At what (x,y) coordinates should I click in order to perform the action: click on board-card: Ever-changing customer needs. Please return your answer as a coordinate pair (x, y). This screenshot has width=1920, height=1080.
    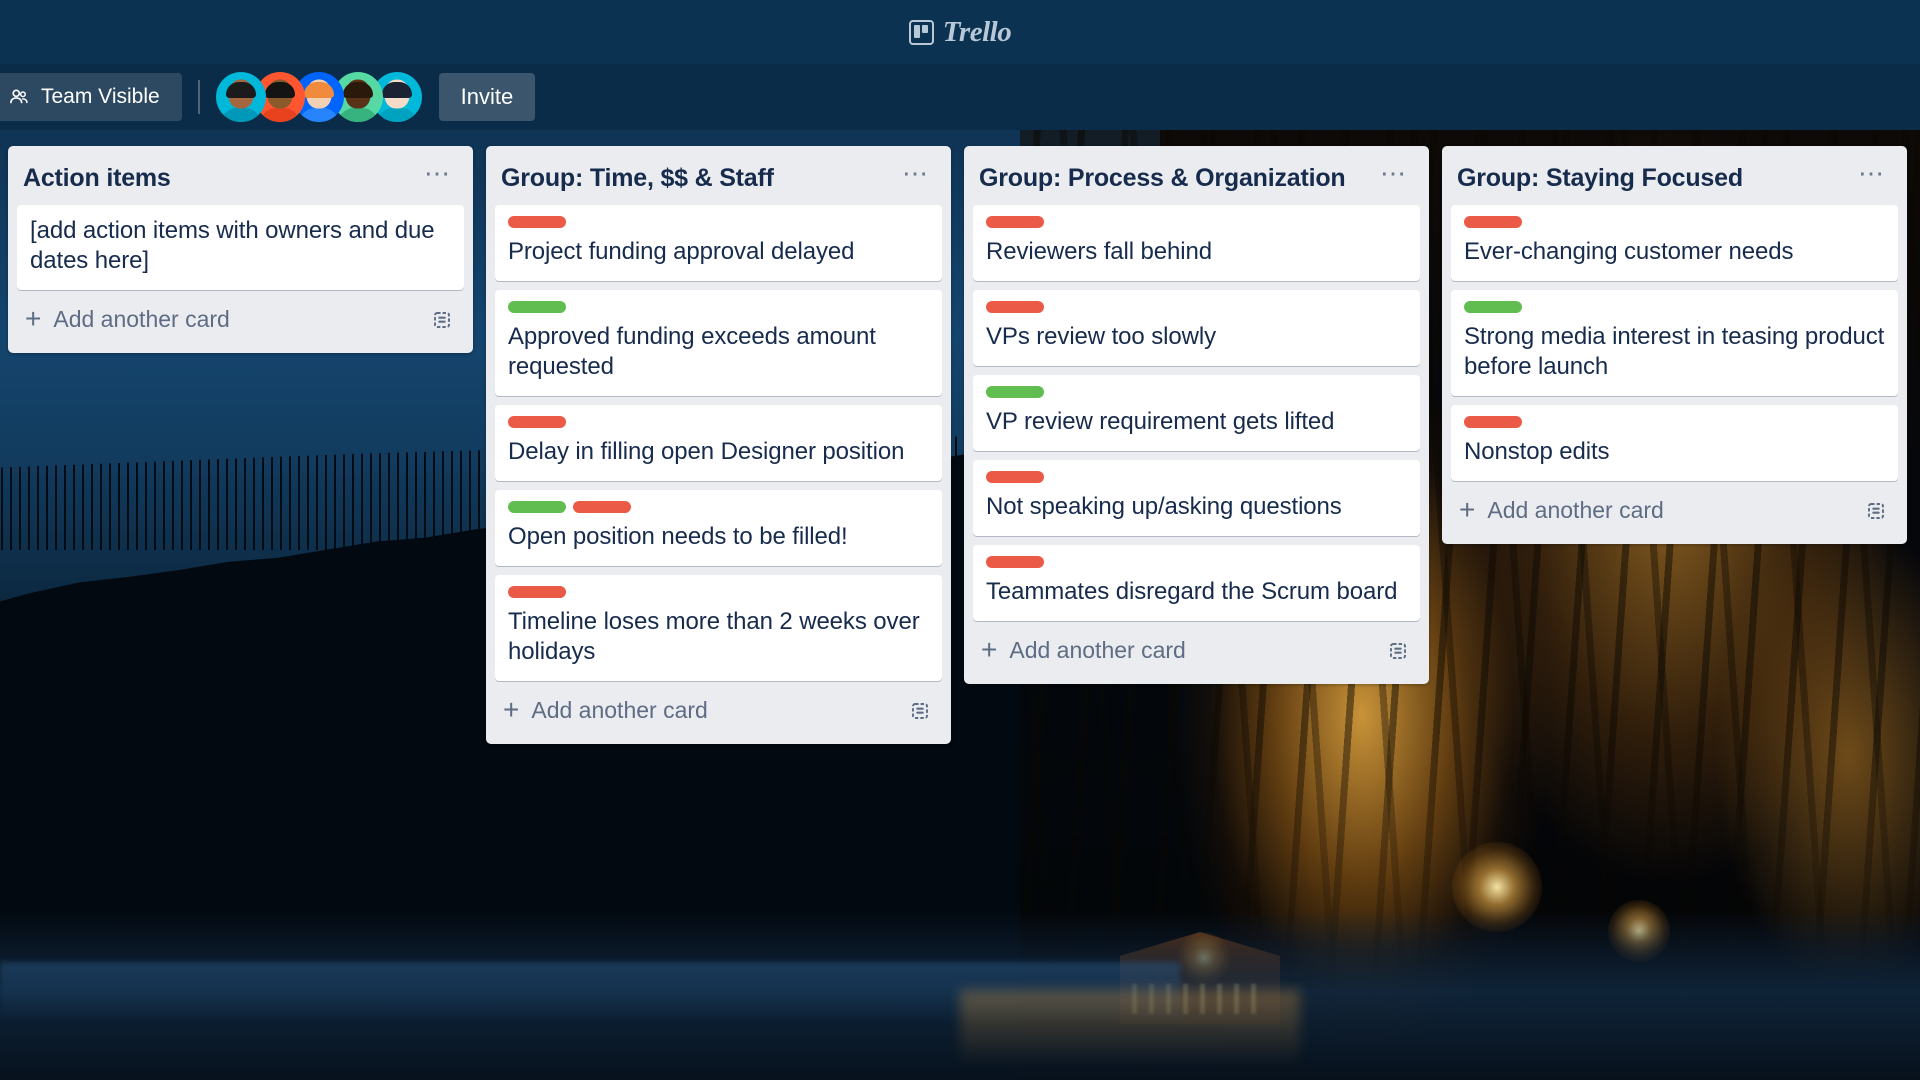
    Looking at the image, I should click on (1674, 243).